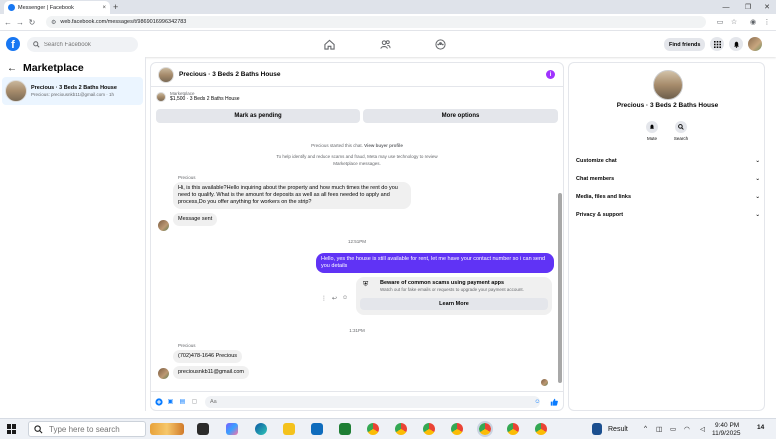  I want to click on add-plus-icon, so click(158, 401).